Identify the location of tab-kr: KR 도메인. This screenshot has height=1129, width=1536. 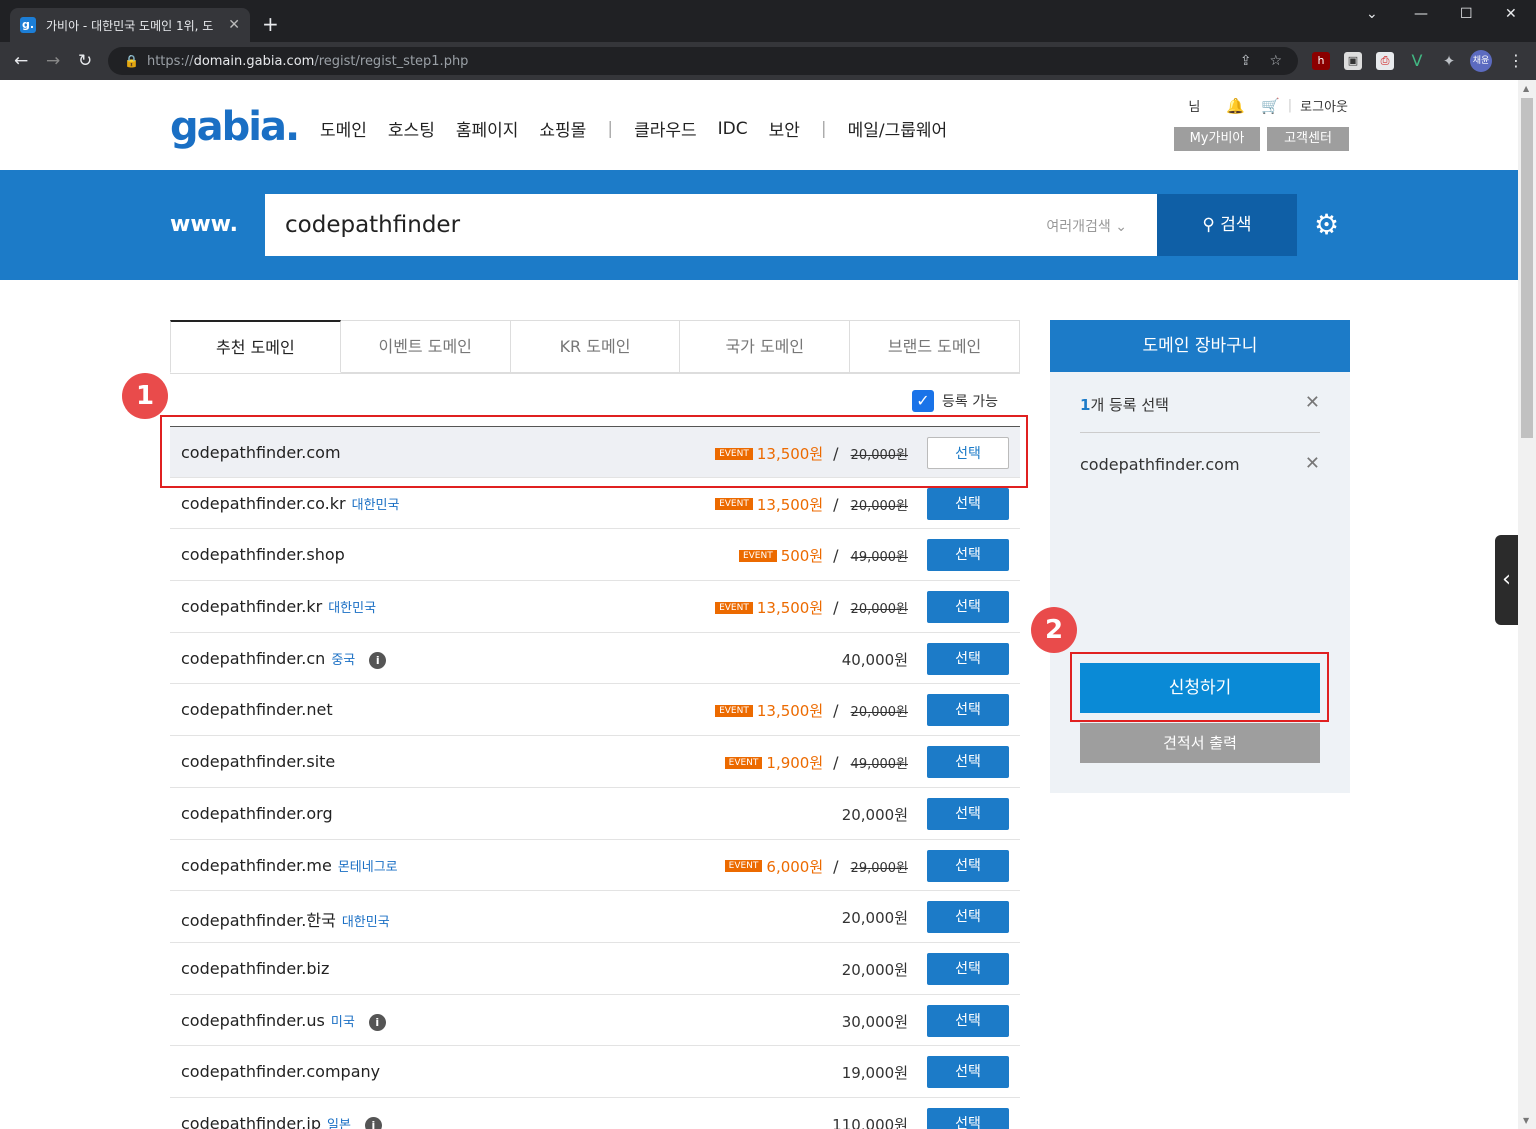
(595, 346).